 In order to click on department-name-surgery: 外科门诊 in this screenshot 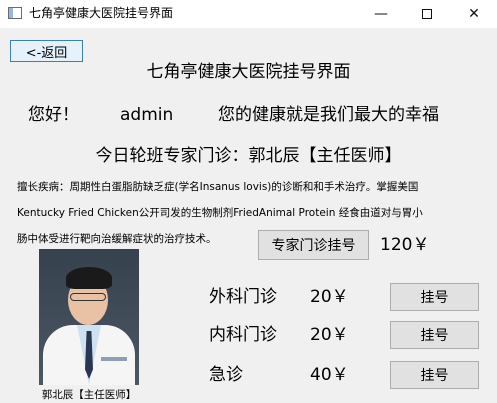, I will do `click(243, 297)`.